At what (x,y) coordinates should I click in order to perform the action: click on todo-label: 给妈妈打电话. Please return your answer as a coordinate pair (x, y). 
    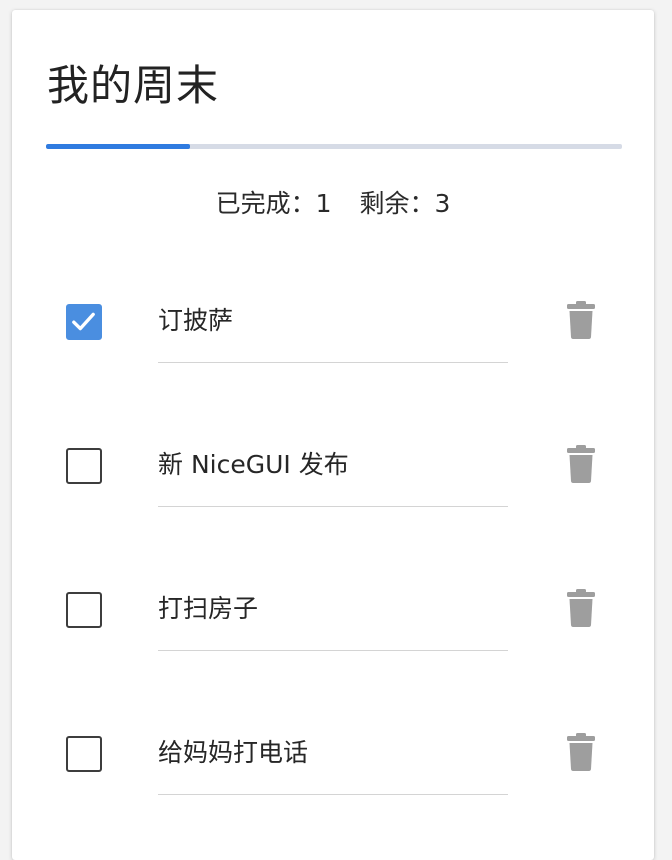
    Looking at the image, I should click on (233, 753).